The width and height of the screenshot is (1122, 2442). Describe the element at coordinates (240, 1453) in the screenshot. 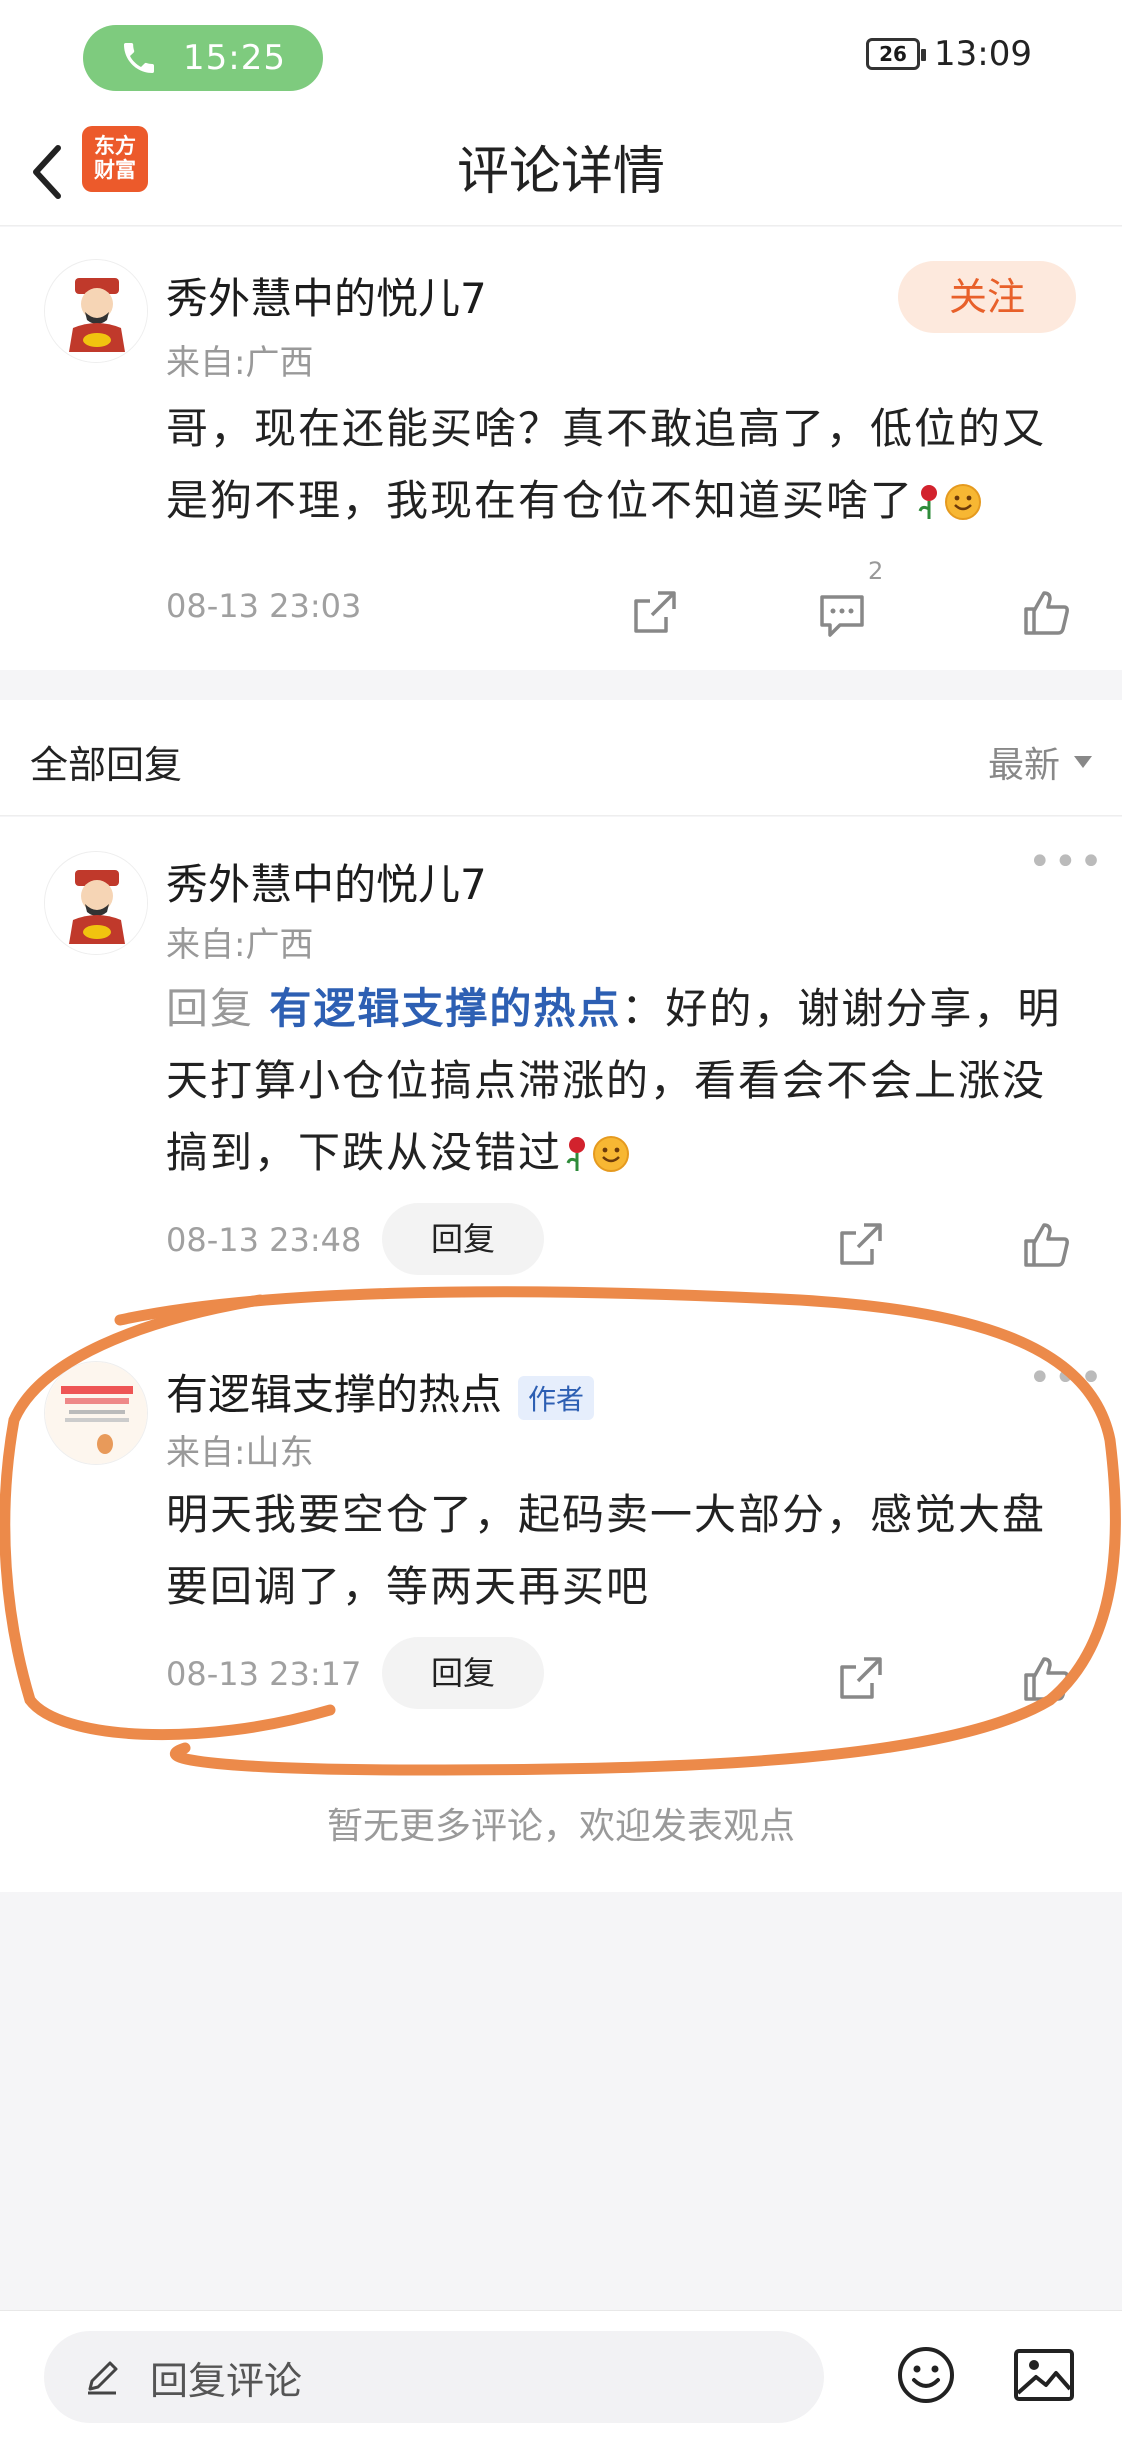

I see `location: 来自:山东` at that location.